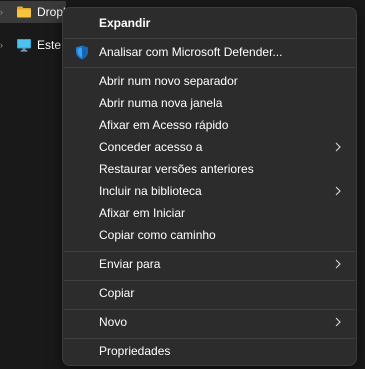 The height and width of the screenshot is (369, 365). Describe the element at coordinates (142, 213) in the screenshot. I see `menu-item-label: Afixar em Iniciar` at that location.